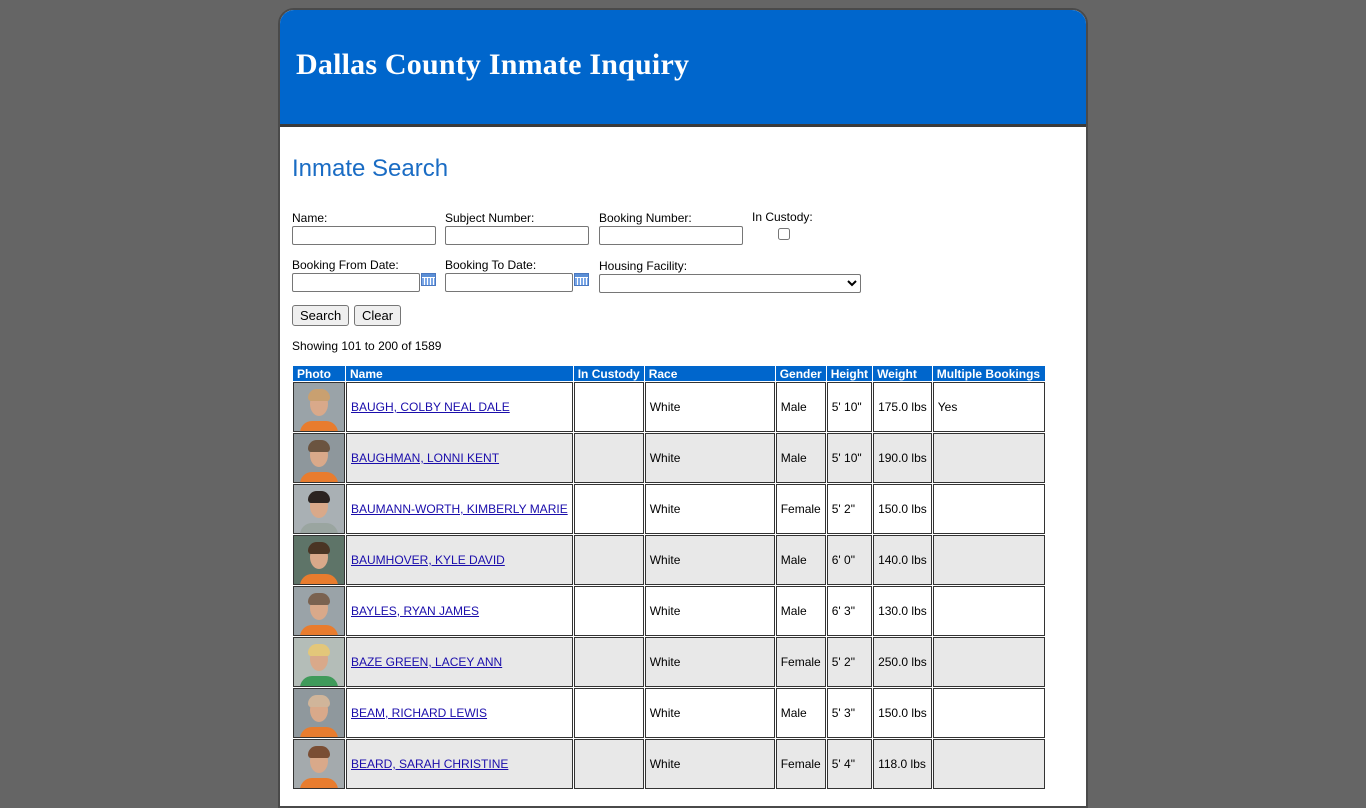 This screenshot has width=1366, height=808. Describe the element at coordinates (493, 64) in the screenshot. I see `site-title: Dallas County Inmate Inquiry` at that location.